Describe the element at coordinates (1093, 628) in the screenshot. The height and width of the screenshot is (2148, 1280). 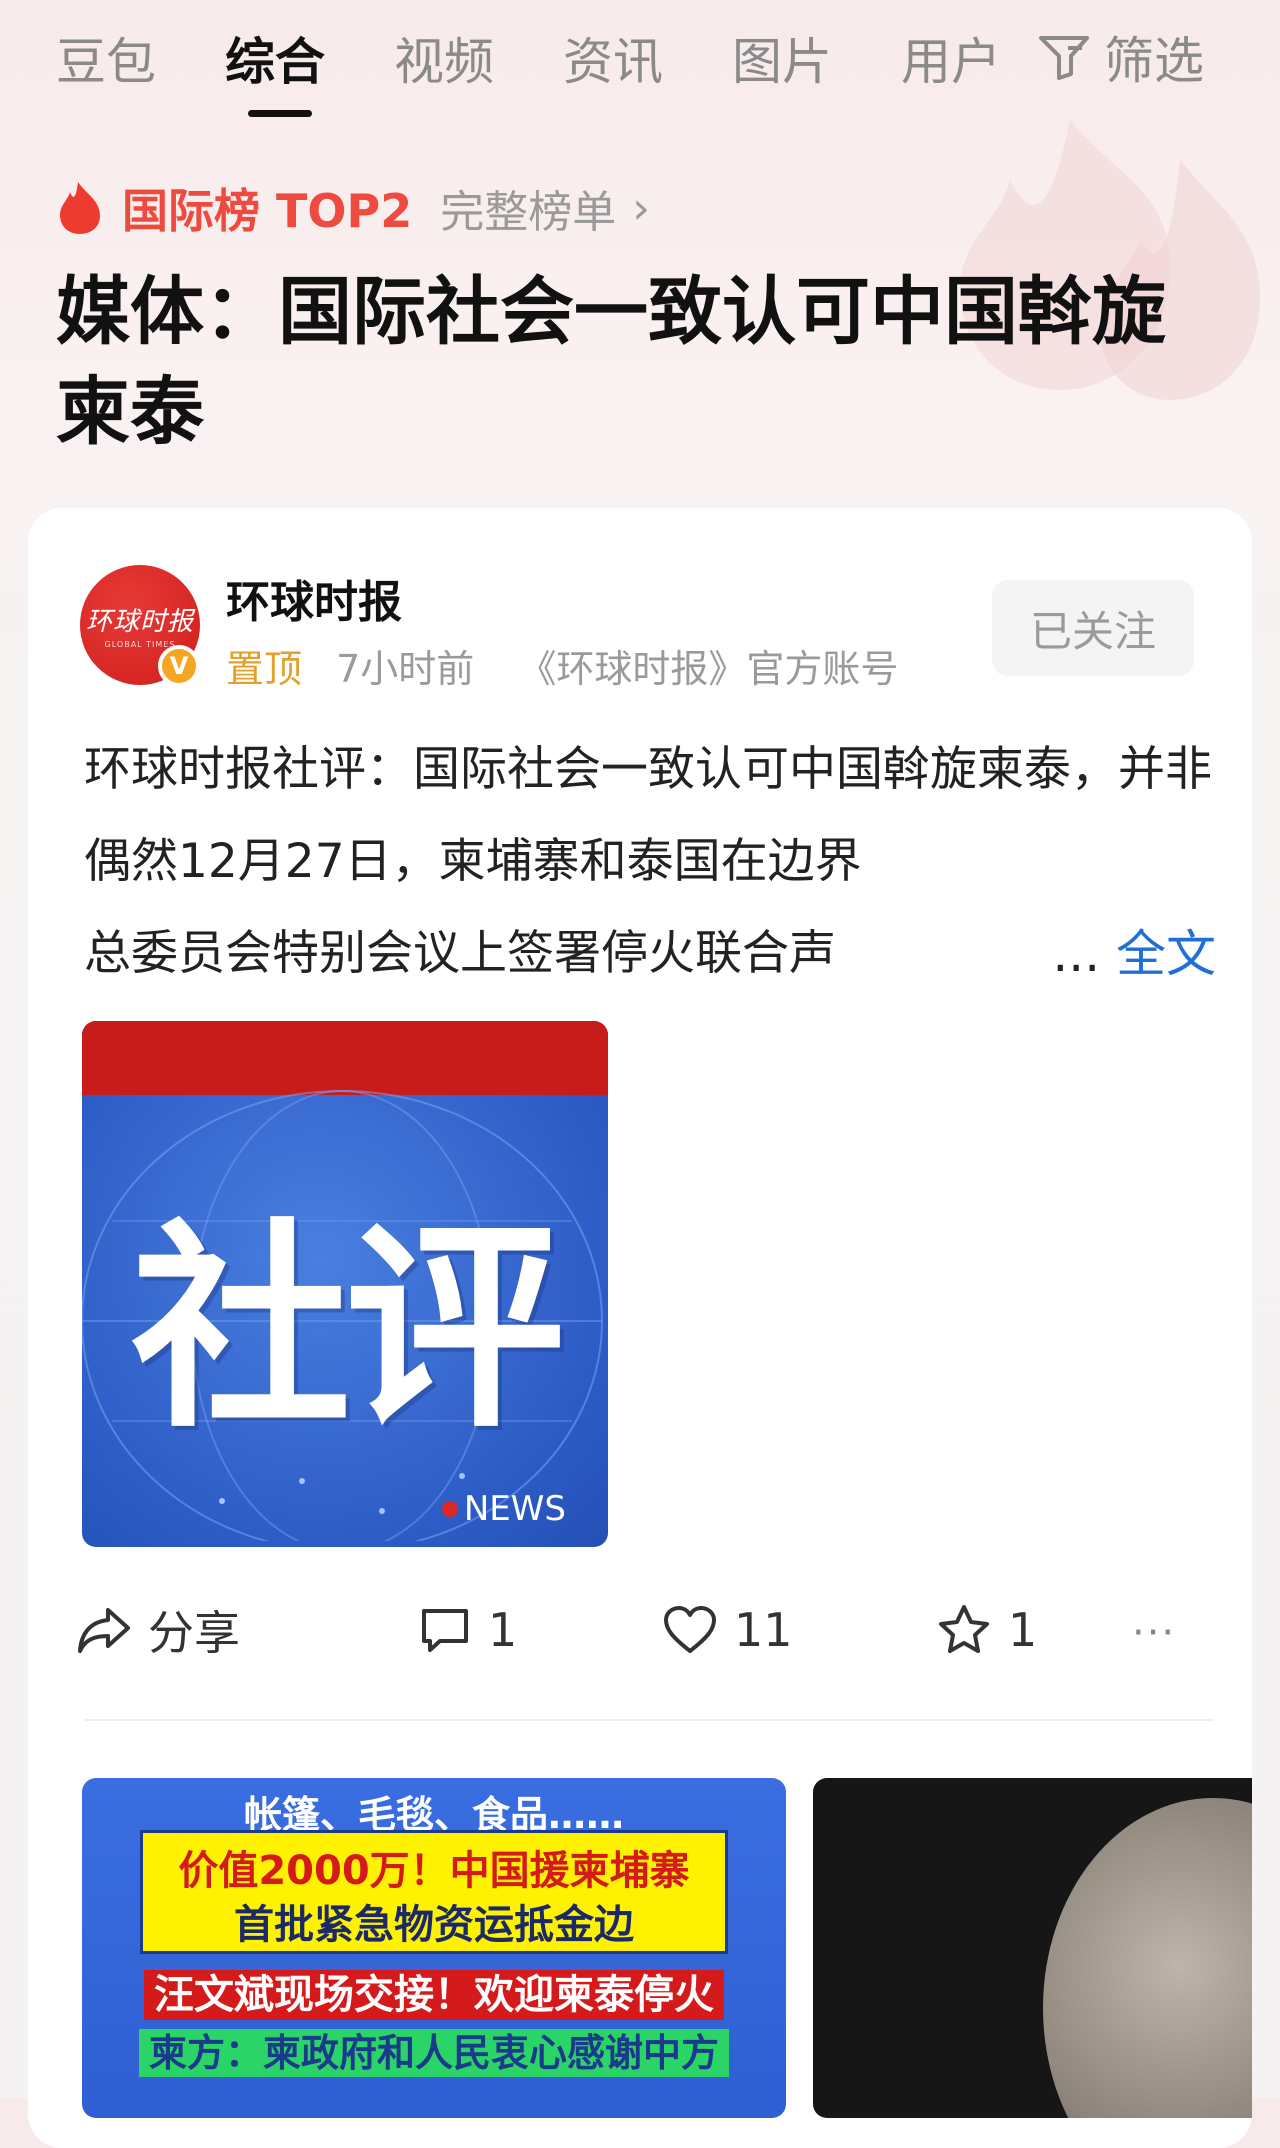
I see `follow-button: 已关注` at that location.